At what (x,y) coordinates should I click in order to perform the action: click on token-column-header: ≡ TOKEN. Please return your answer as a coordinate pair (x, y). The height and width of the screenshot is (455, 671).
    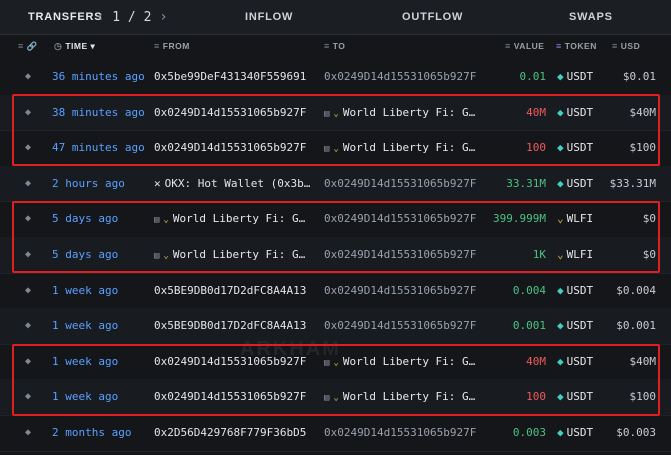
    Looking at the image, I should click on (576, 46).